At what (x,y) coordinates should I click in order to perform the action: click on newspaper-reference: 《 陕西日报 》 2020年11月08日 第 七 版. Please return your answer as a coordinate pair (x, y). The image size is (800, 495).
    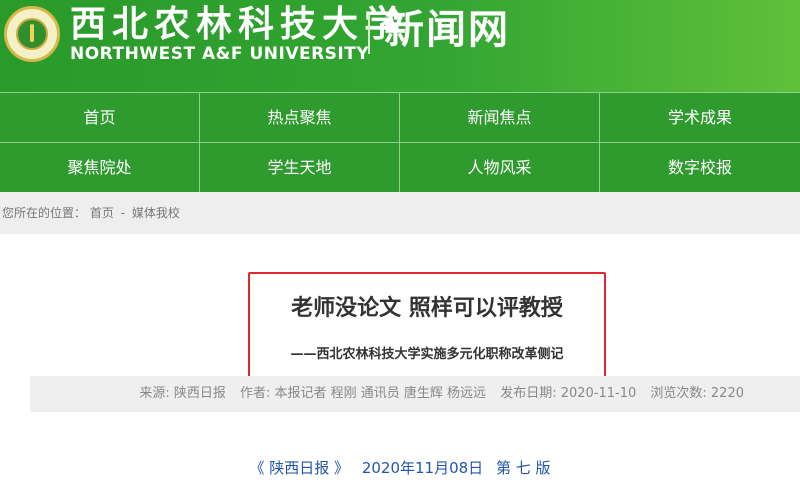
    Looking at the image, I should click on (400, 468).